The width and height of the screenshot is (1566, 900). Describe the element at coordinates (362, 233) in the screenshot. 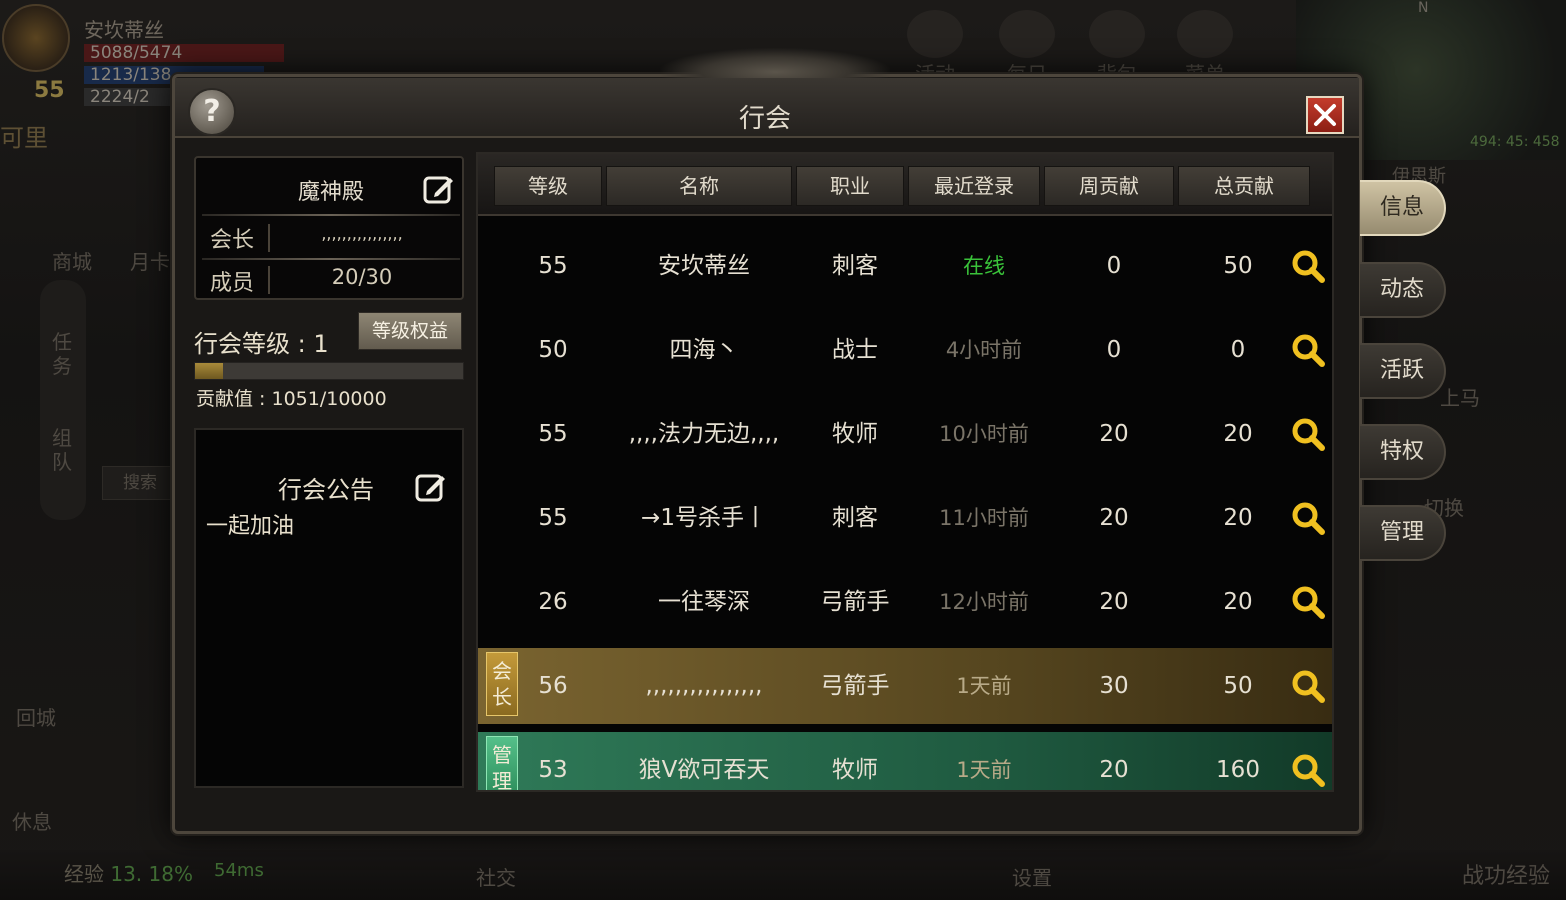

I see `leader-value: ,,,,,,,,,,,,,,,,` at that location.